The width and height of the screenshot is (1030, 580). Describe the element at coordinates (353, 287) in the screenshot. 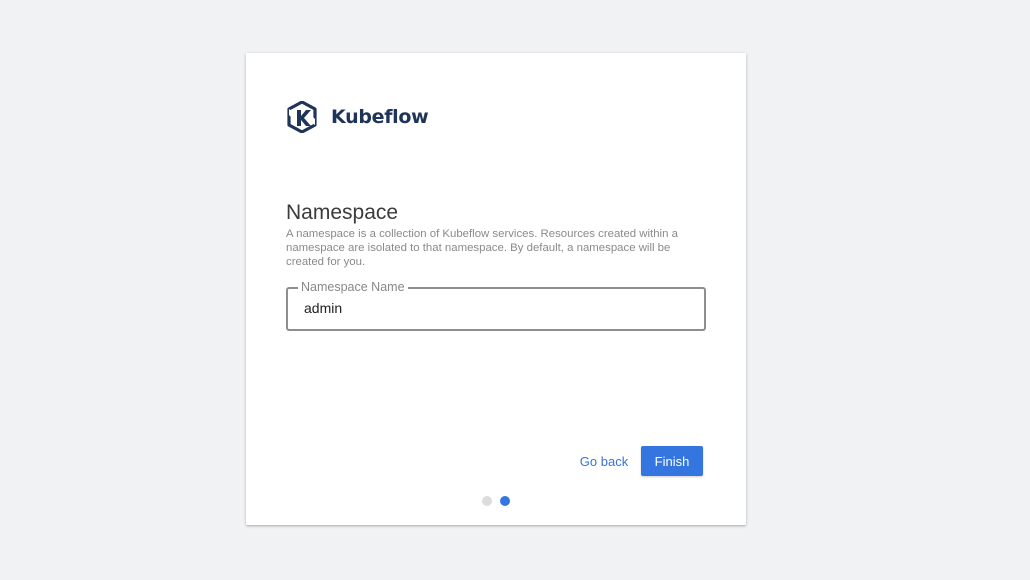

I see `namespace-name-label: Namespace Name` at that location.